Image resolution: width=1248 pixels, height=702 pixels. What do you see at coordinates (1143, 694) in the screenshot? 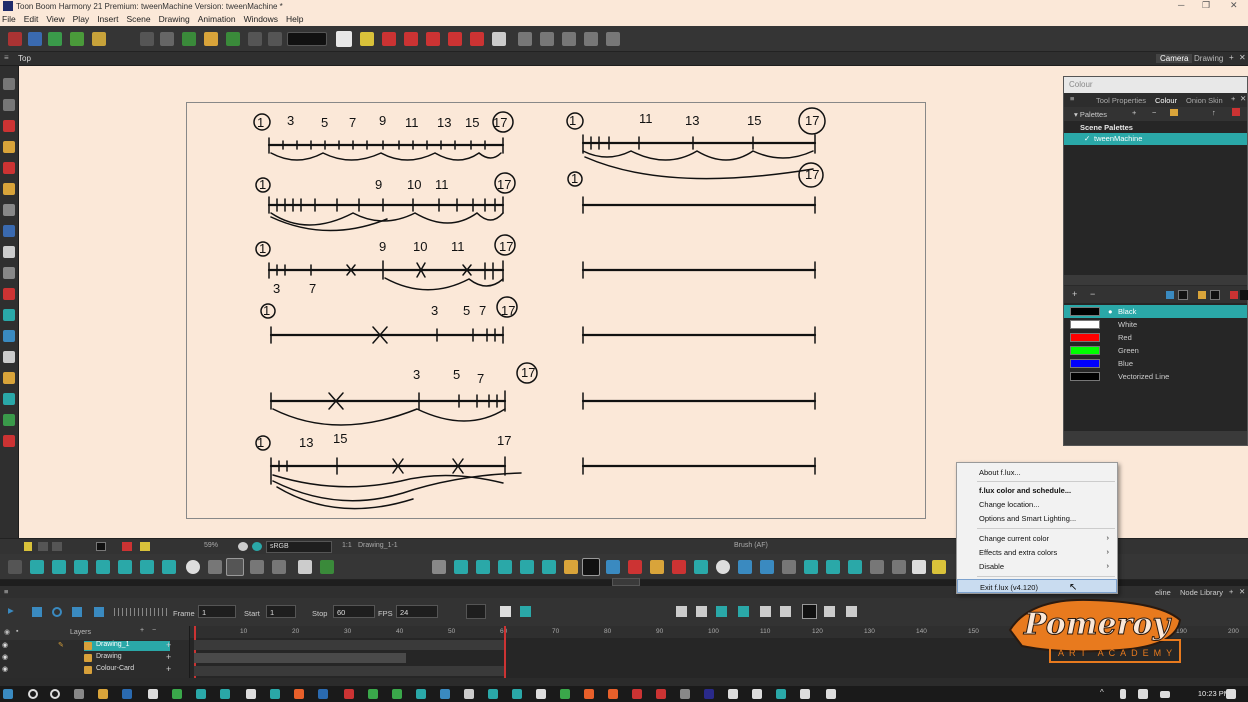
I see `volume-icon` at bounding box center [1143, 694].